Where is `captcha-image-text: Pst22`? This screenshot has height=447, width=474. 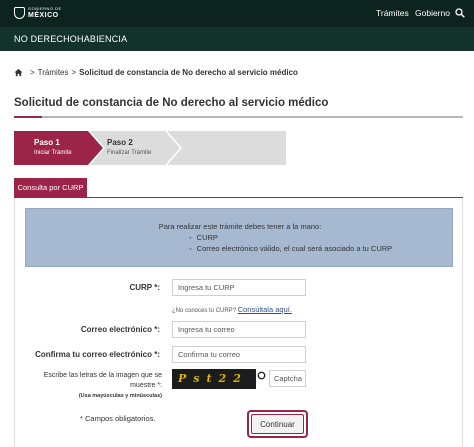 captcha-image-text: Pst22 is located at coordinates (213, 378).